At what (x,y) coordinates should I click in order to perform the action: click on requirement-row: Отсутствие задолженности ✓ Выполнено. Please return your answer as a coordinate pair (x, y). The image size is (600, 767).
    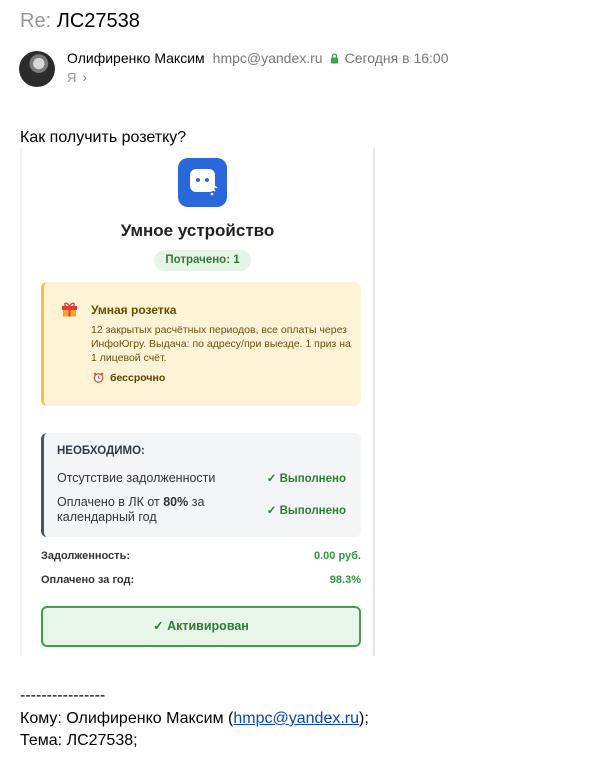
    Looking at the image, I should click on (204, 479).